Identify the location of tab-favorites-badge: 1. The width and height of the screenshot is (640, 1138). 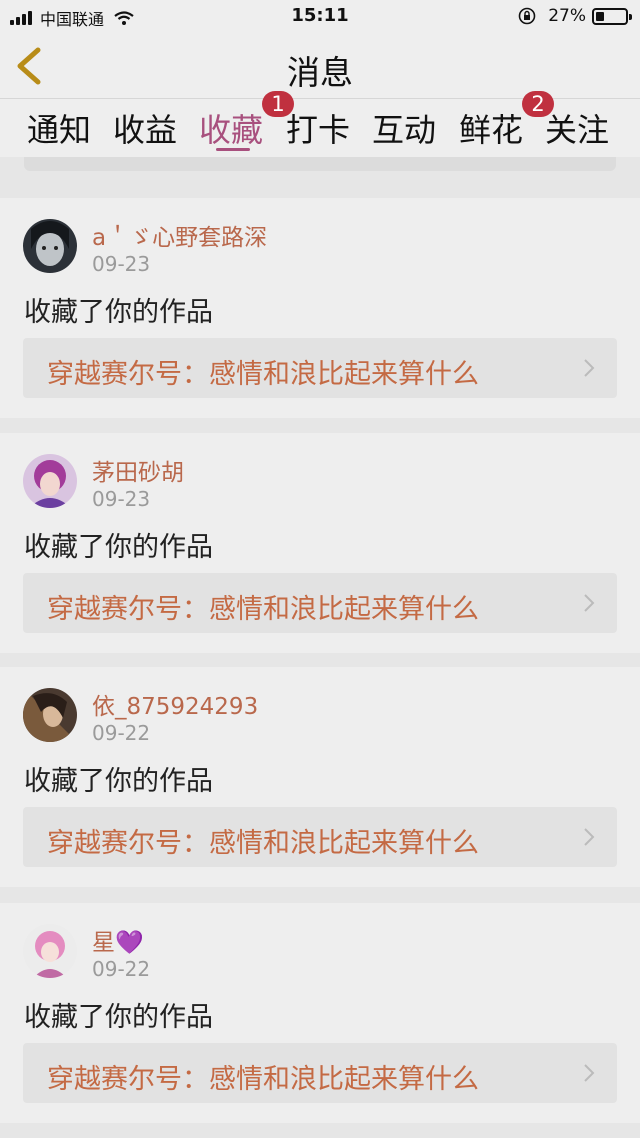
(278, 104).